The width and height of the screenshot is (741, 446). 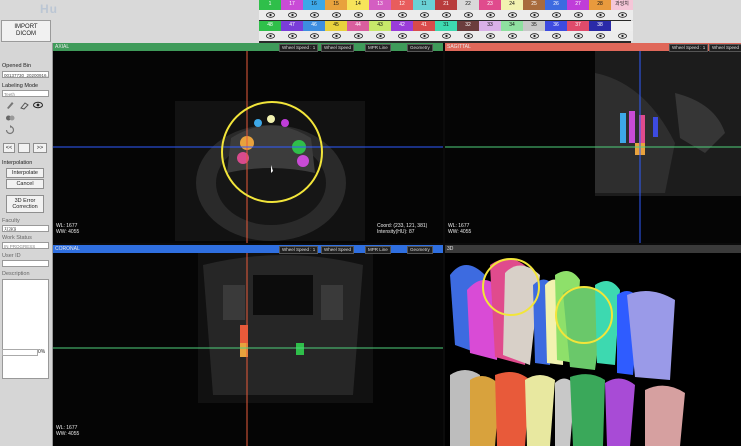 I want to click on cancel-button: Cancel, so click(x=25, y=184).